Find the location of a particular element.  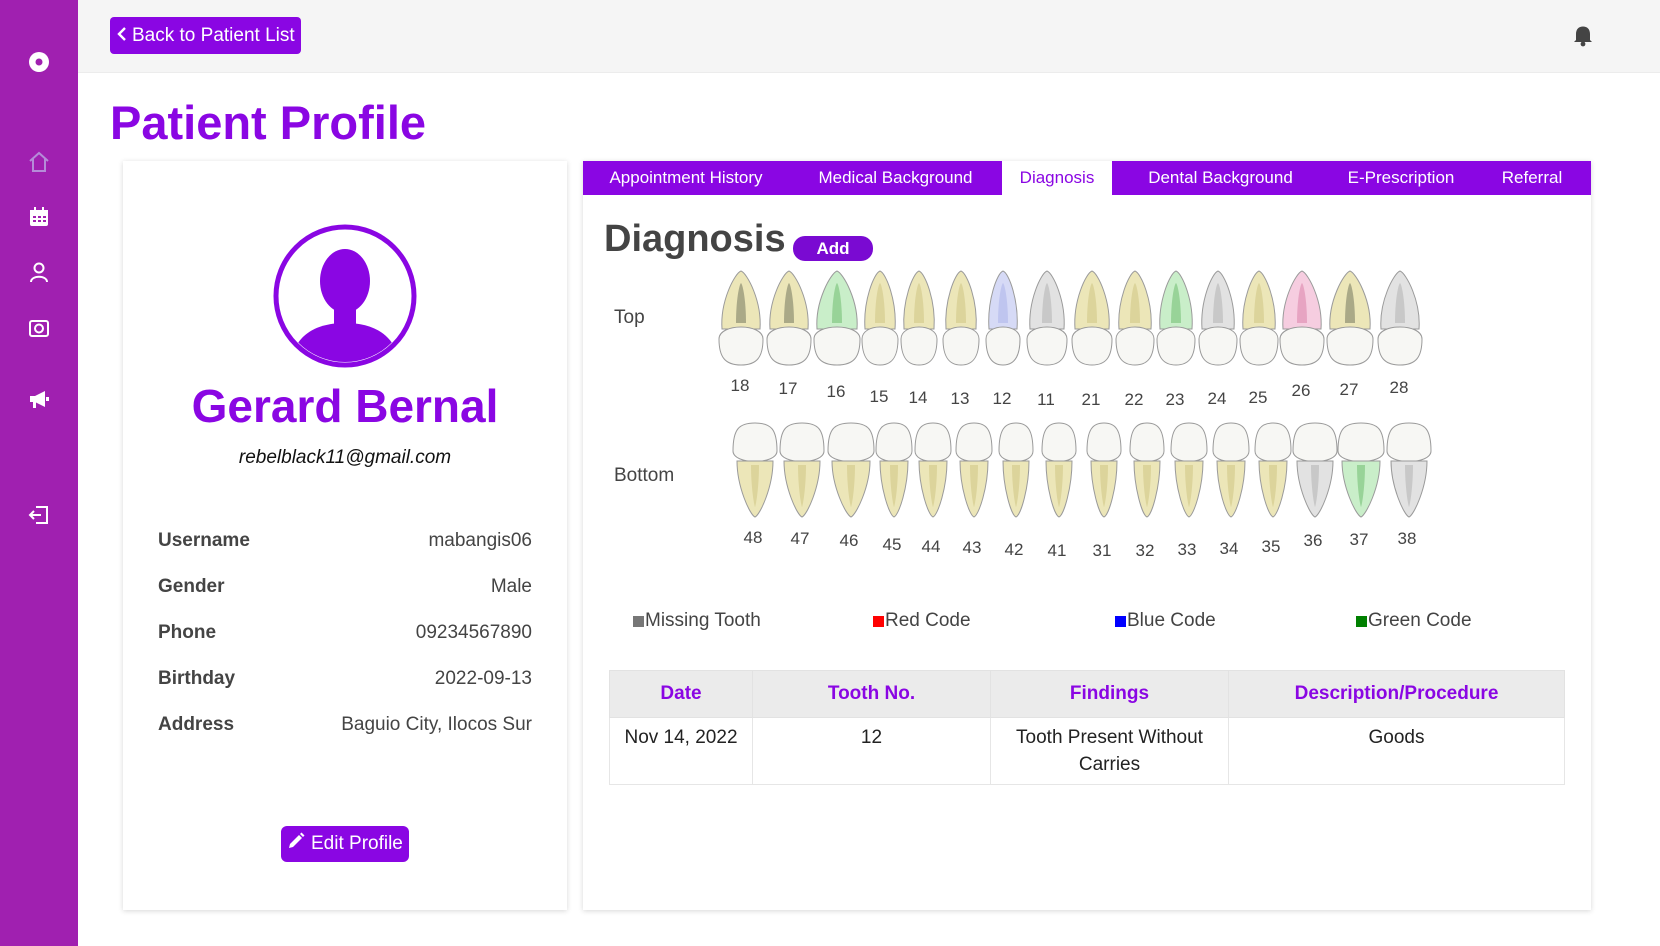

info-value: 2022-09-13 is located at coordinates (483, 678).